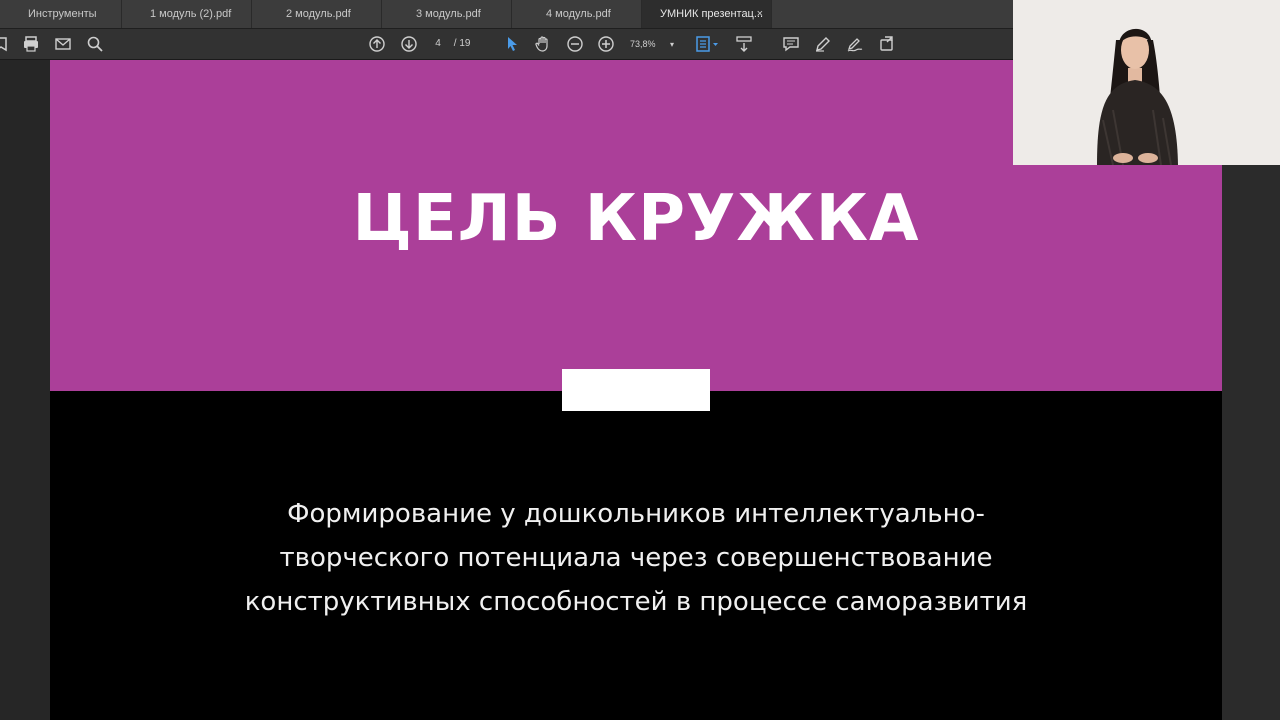  What do you see at coordinates (823, 44) in the screenshot?
I see `highlight-pen-icon` at bounding box center [823, 44].